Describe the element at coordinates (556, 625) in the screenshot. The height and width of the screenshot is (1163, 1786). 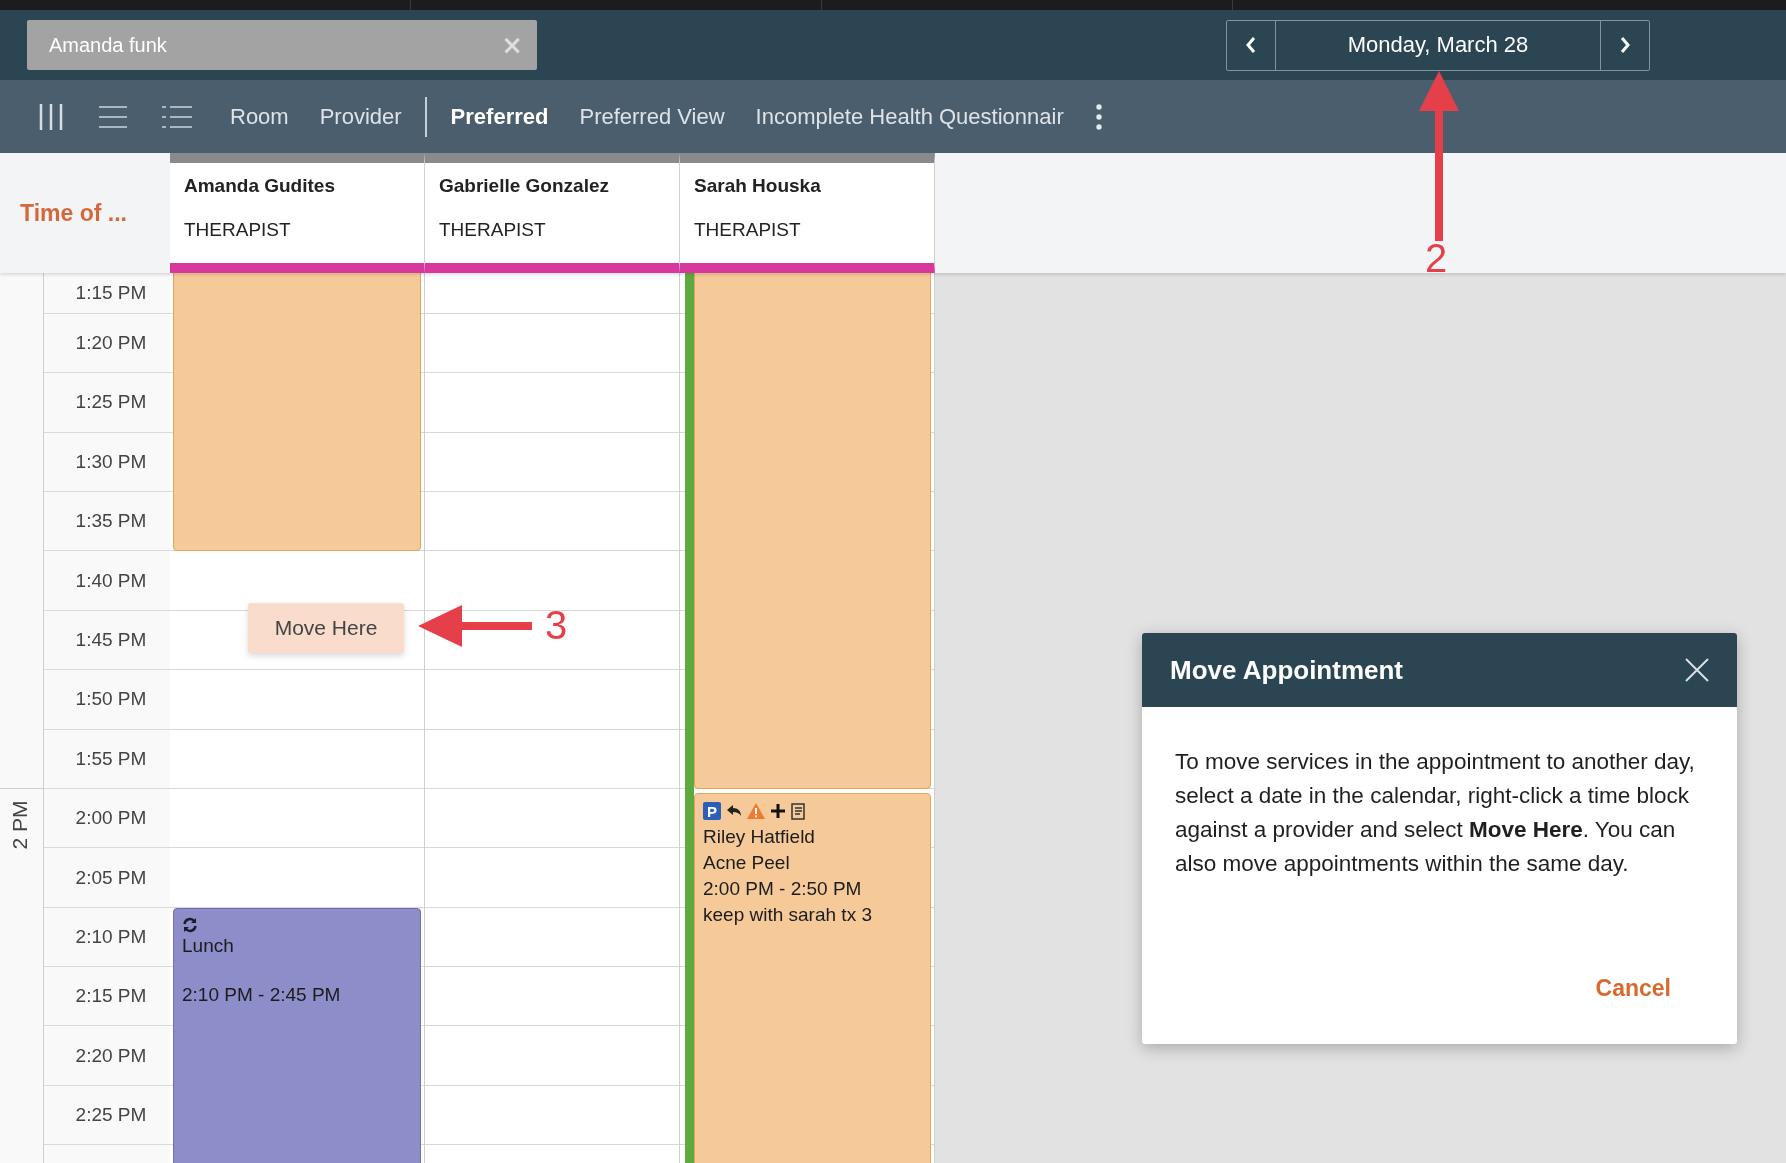
I see `annotation-number: 3` at that location.